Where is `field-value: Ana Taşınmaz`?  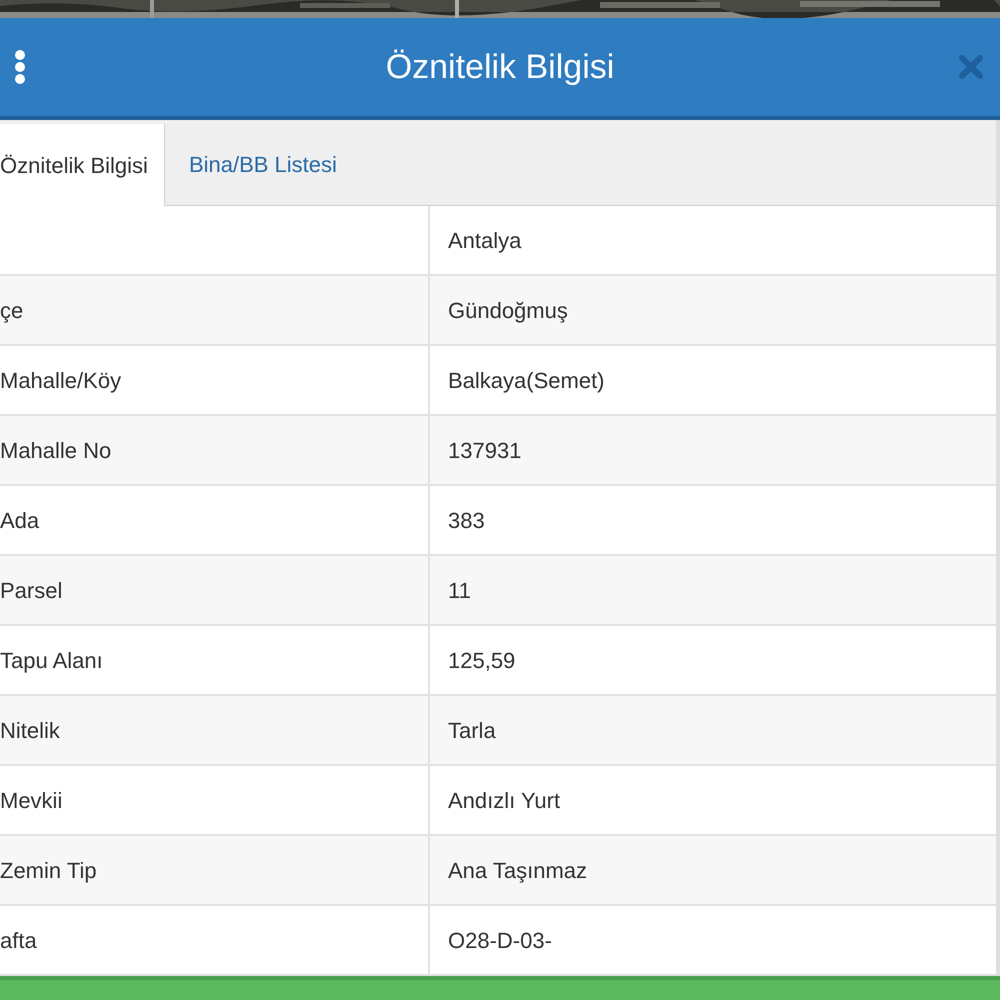
field-value: Ana Taşınmaz is located at coordinates (518, 870).